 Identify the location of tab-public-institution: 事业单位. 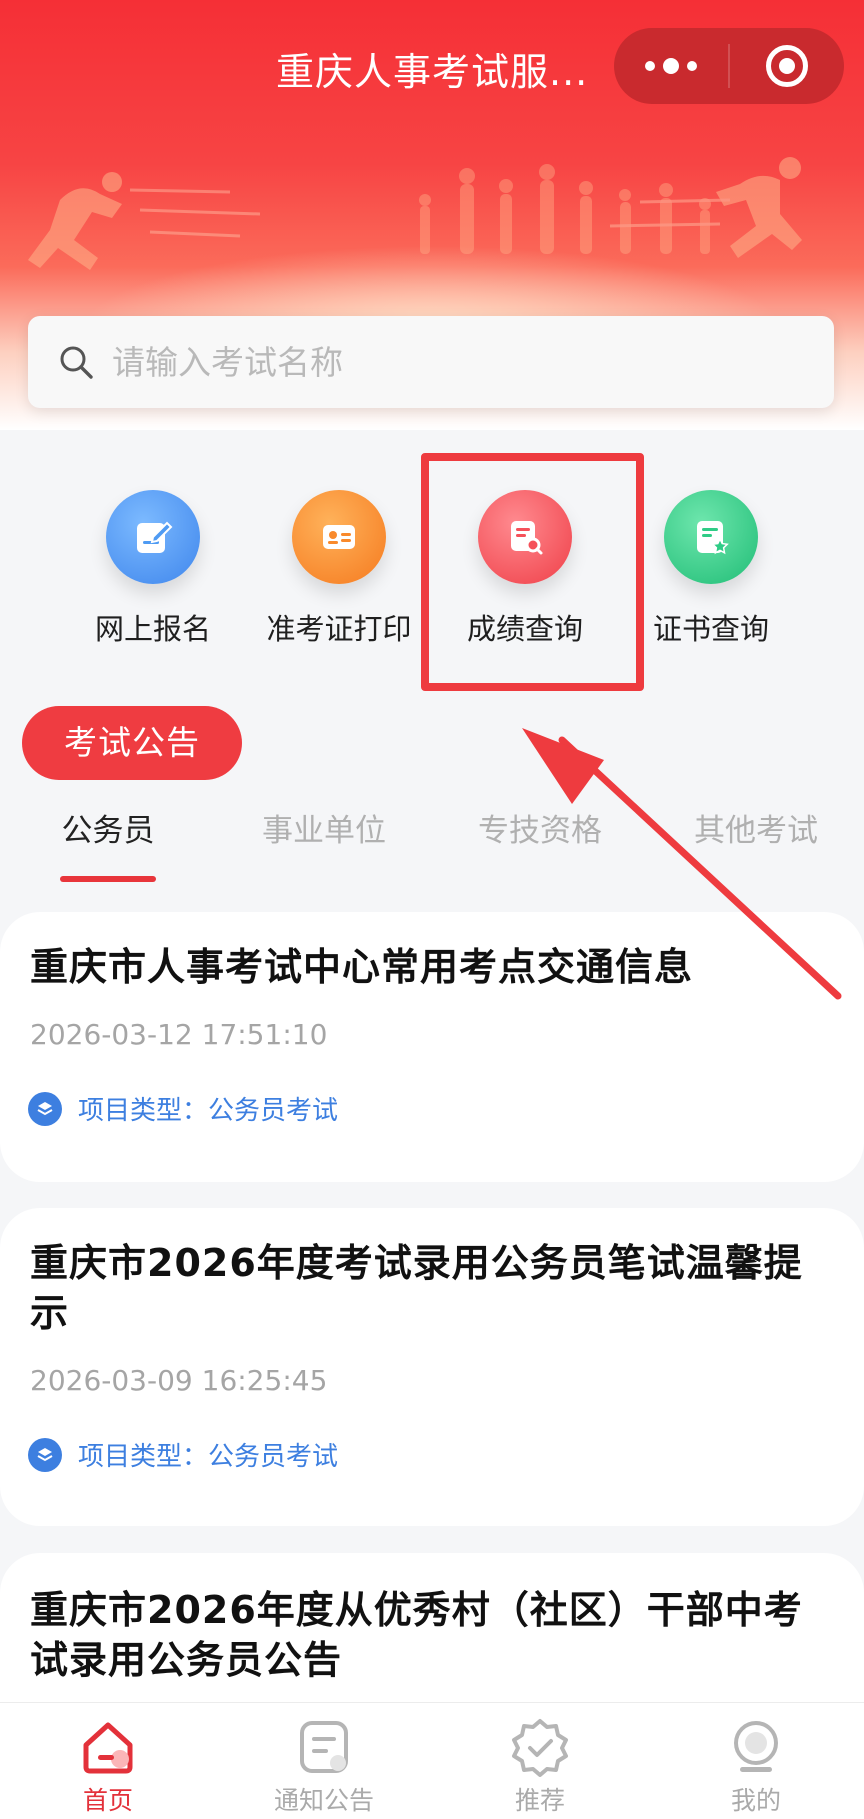
(324, 831).